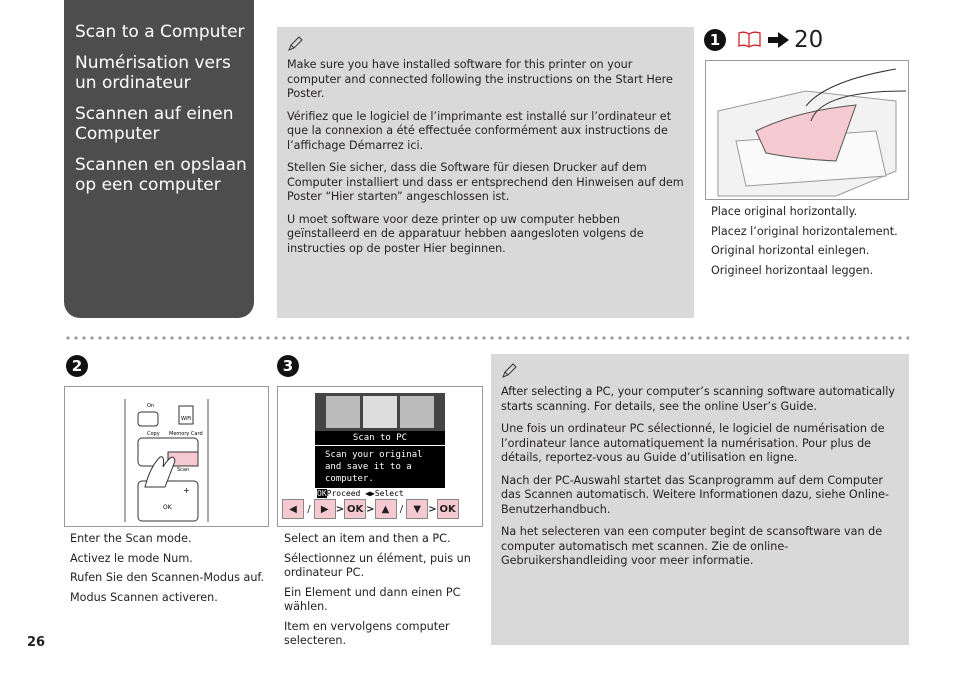 The height and width of the screenshot is (673, 954). Describe the element at coordinates (784, 211) in the screenshot. I see `step-line: Place original horizontally.` at that location.